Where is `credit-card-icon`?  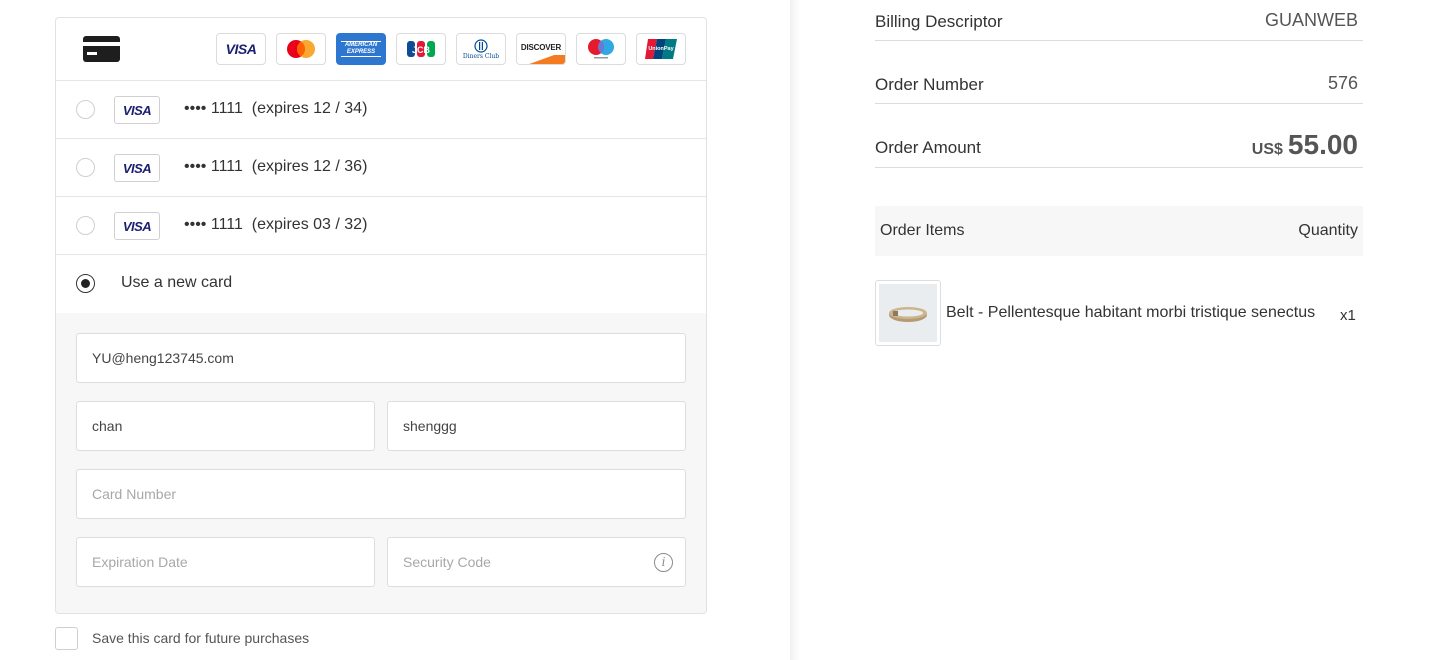
credit-card-icon is located at coordinates (101, 49).